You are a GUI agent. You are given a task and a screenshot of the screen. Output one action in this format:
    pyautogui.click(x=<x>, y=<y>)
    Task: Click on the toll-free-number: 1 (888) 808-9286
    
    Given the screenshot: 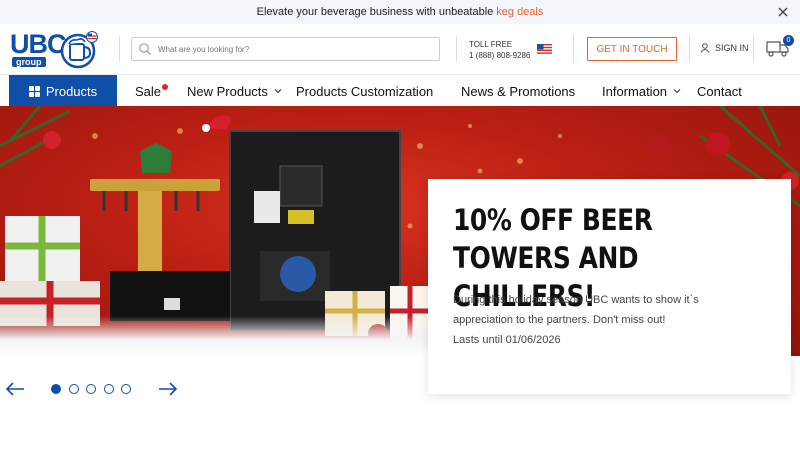 What is the action you would take?
    pyautogui.click(x=499, y=55)
    